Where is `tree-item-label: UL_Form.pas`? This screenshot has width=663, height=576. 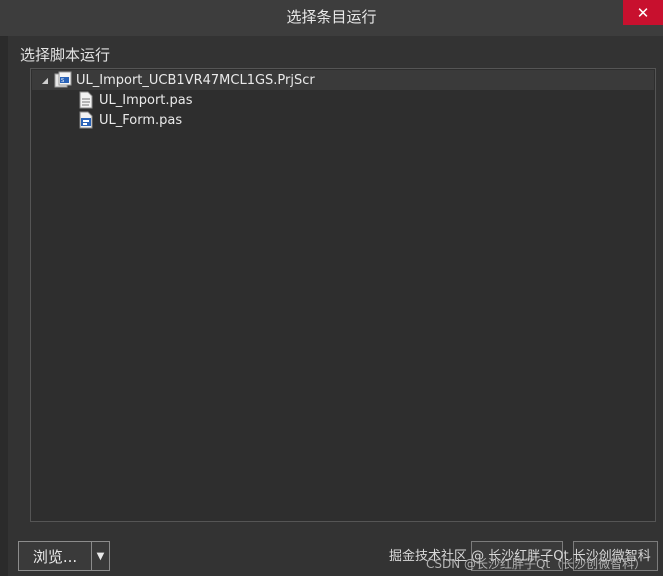
tree-item-label: UL_Form.pas is located at coordinates (141, 120).